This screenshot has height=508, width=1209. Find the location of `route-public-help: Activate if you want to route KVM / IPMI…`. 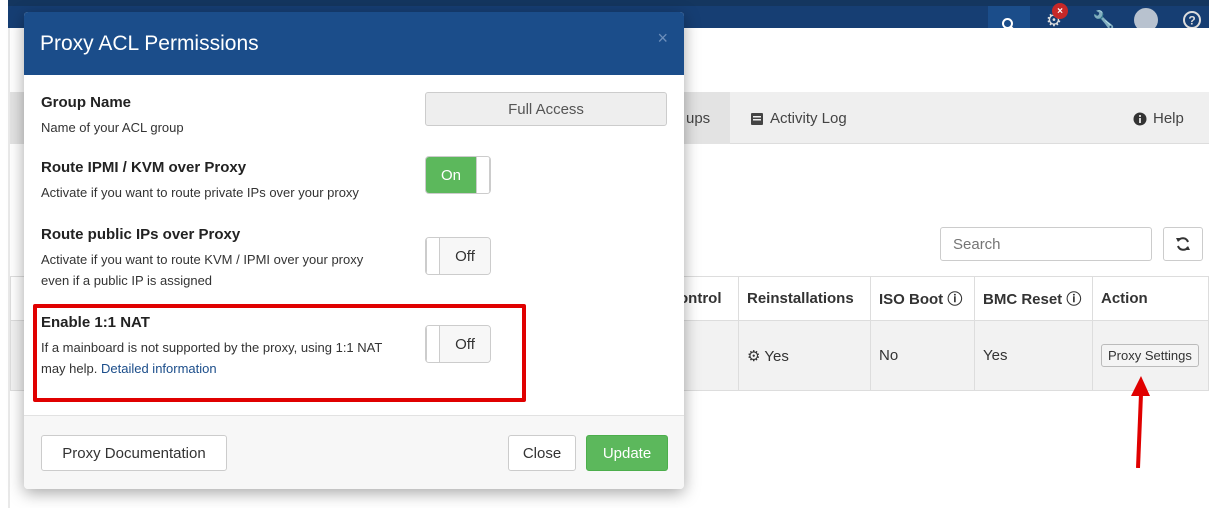

route-public-help: Activate if you want to route KVM / IPMI… is located at coordinates (202, 270).